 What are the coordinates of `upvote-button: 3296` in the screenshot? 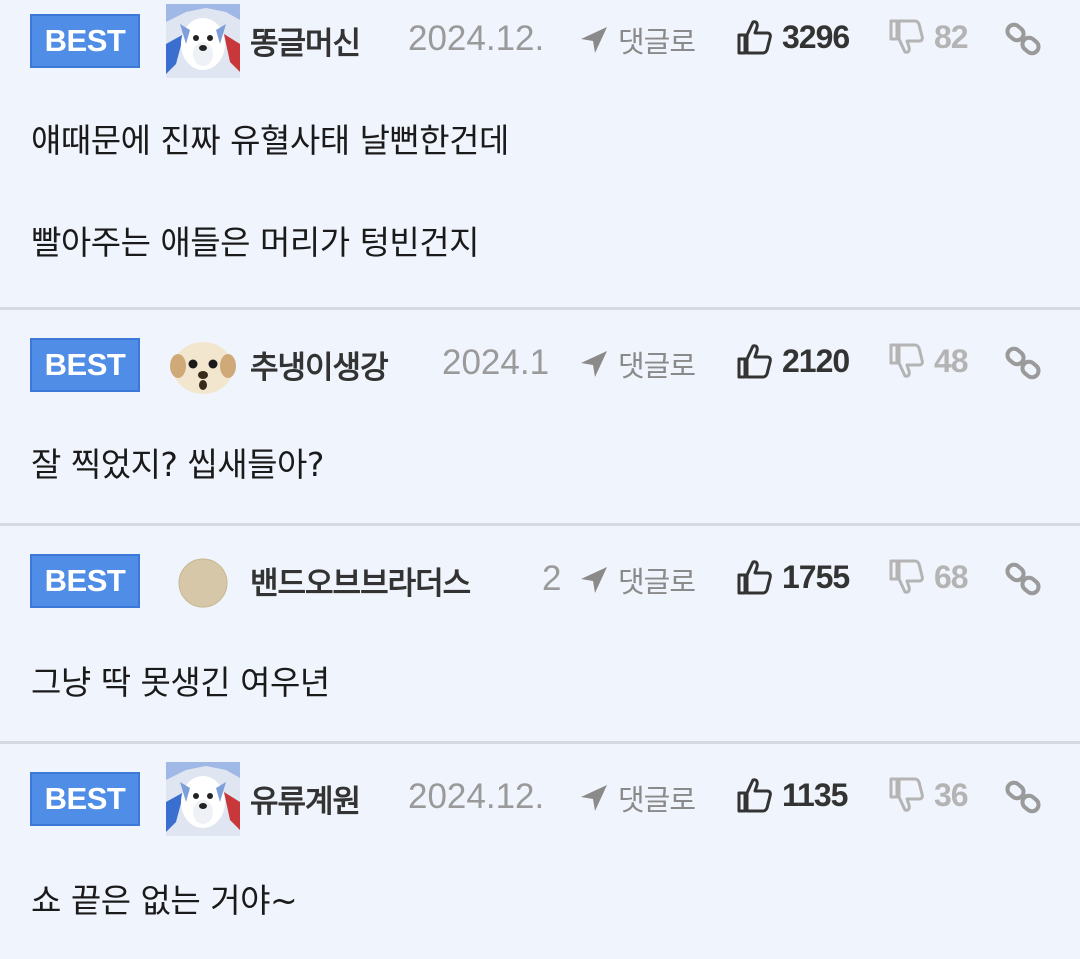 It's located at (793, 37).